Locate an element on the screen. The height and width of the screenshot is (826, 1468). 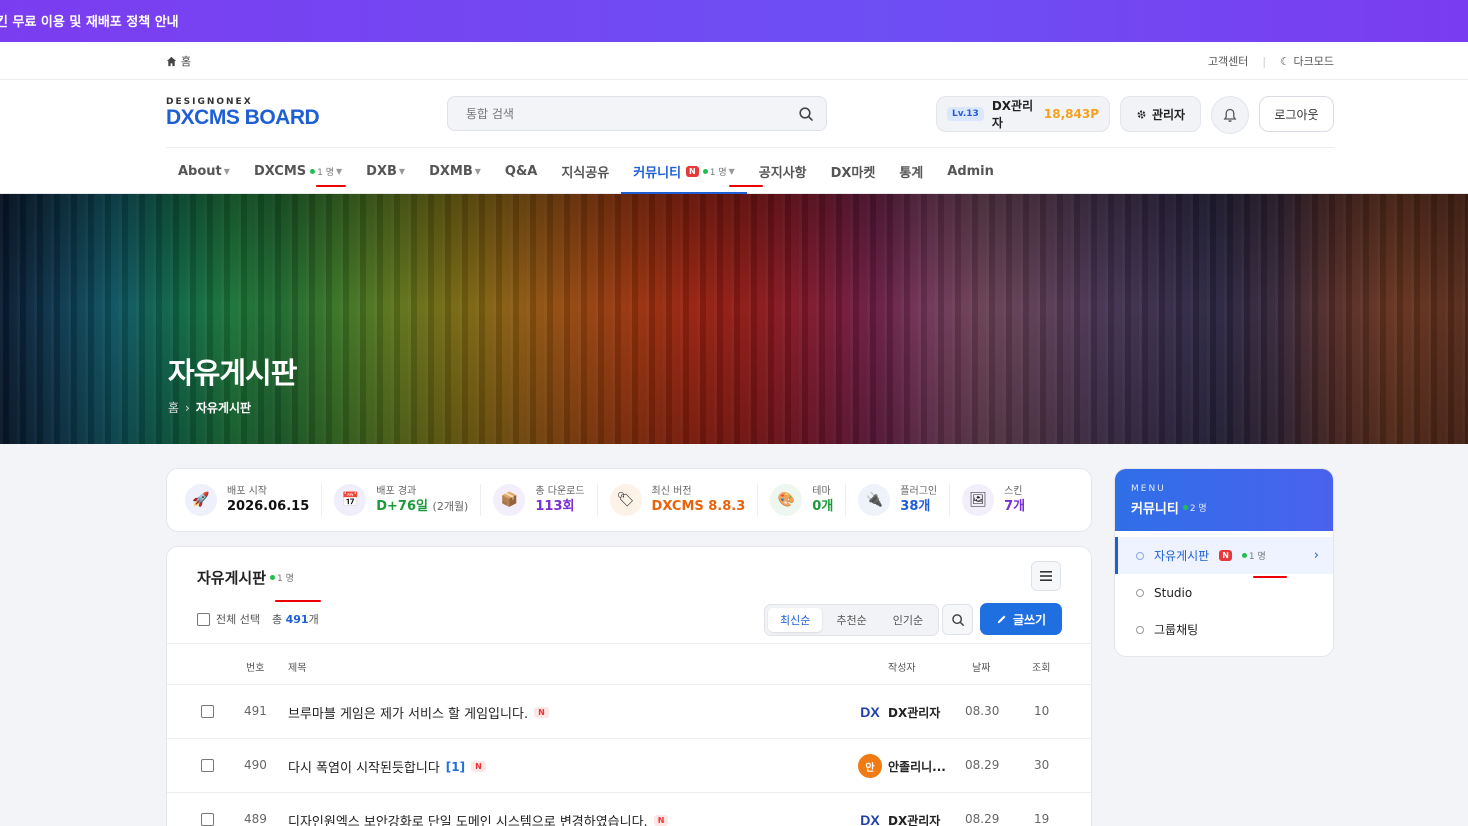
nav-dxcms: DXCMS 1 명 ▼ is located at coordinates (298, 171).